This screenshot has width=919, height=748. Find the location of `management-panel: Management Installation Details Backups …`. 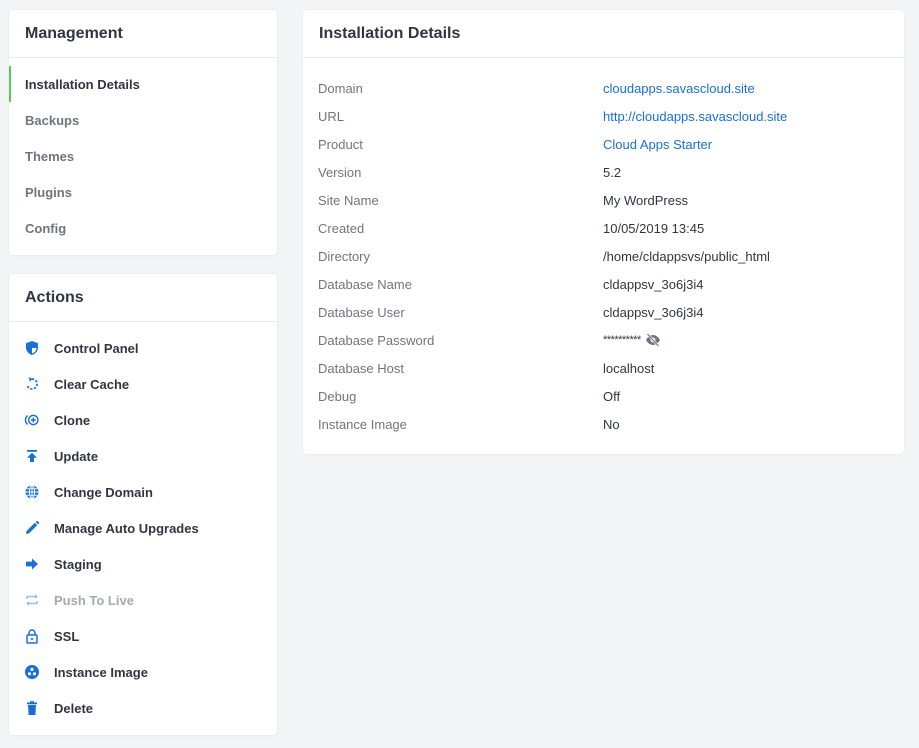

management-panel: Management Installation Details Backups … is located at coordinates (143, 132).